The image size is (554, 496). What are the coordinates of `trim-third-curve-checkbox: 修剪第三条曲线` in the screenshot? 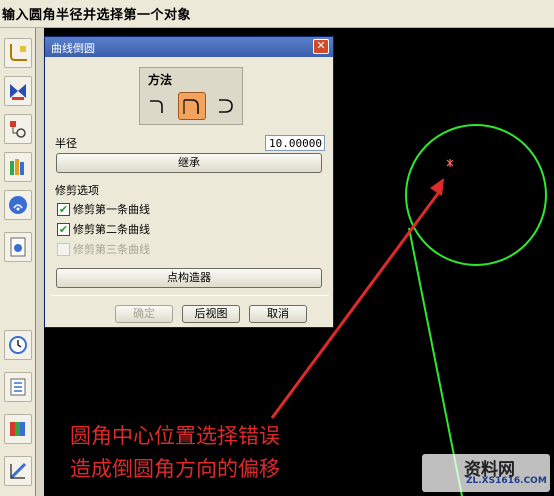 It's located at (103, 249).